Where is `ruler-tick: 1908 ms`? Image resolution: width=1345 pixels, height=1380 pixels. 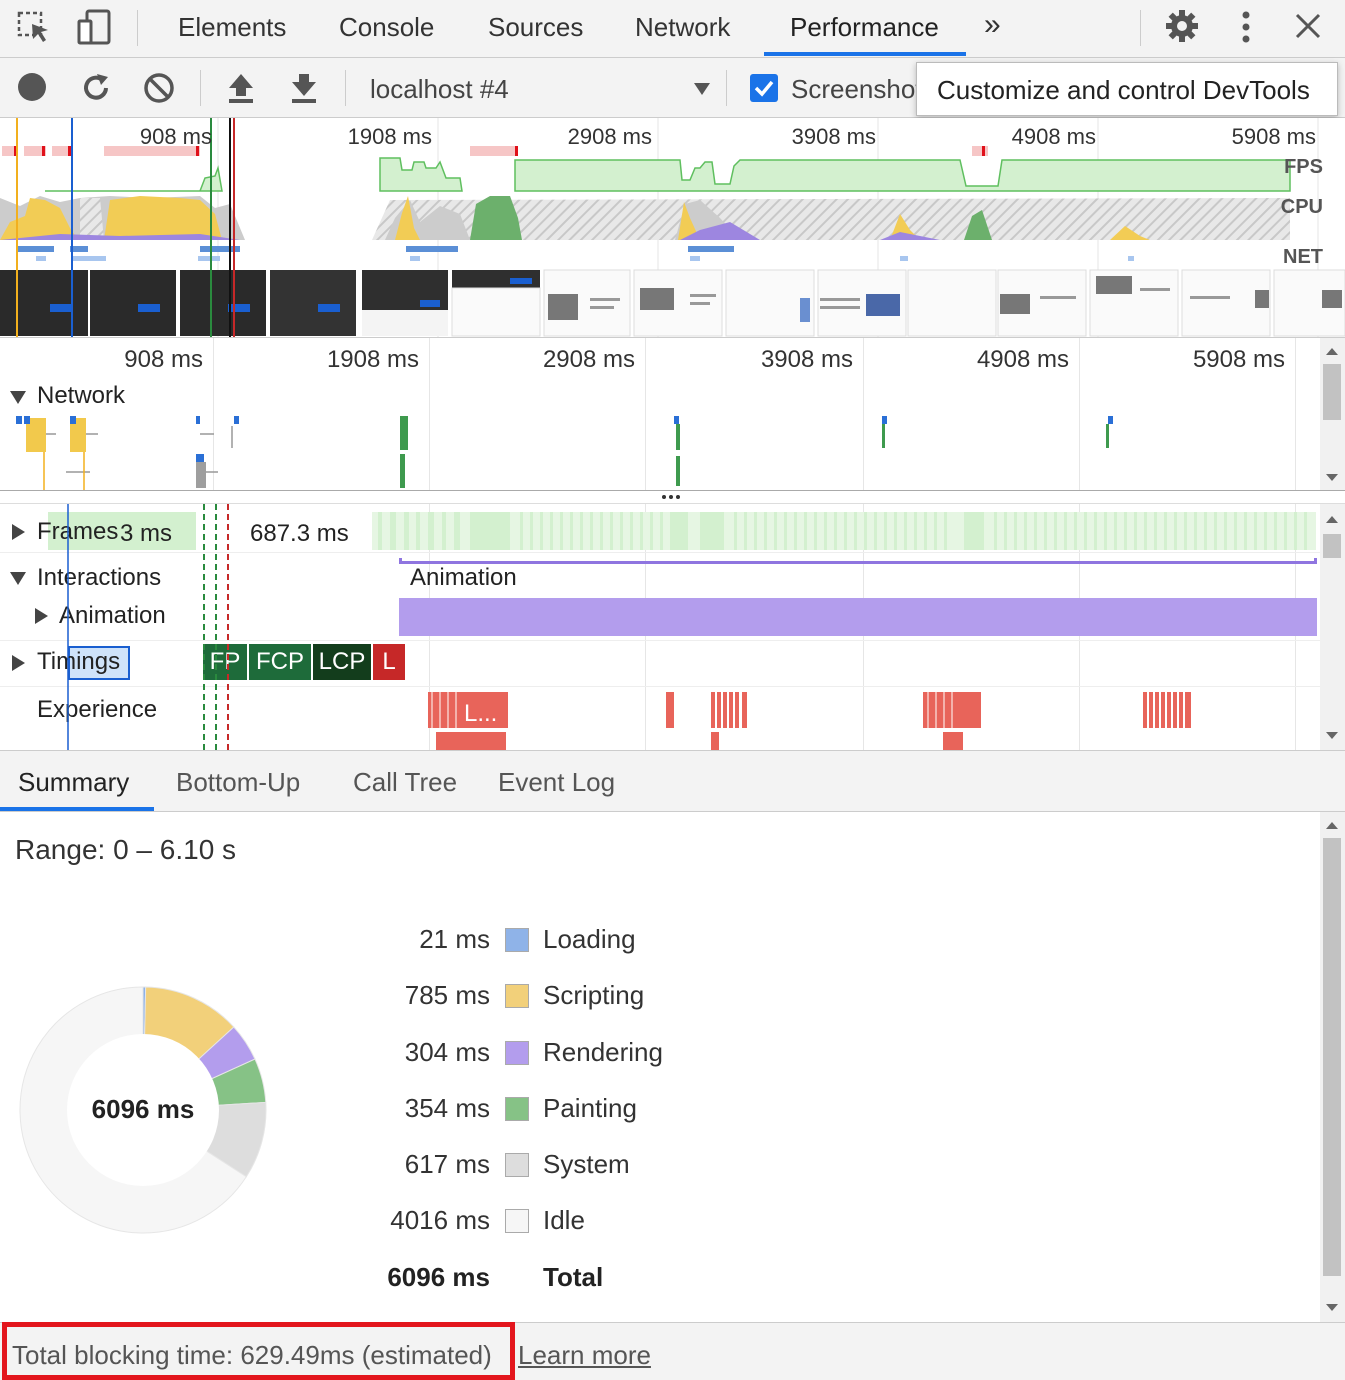
ruler-tick: 1908 ms is located at coordinates (372, 359).